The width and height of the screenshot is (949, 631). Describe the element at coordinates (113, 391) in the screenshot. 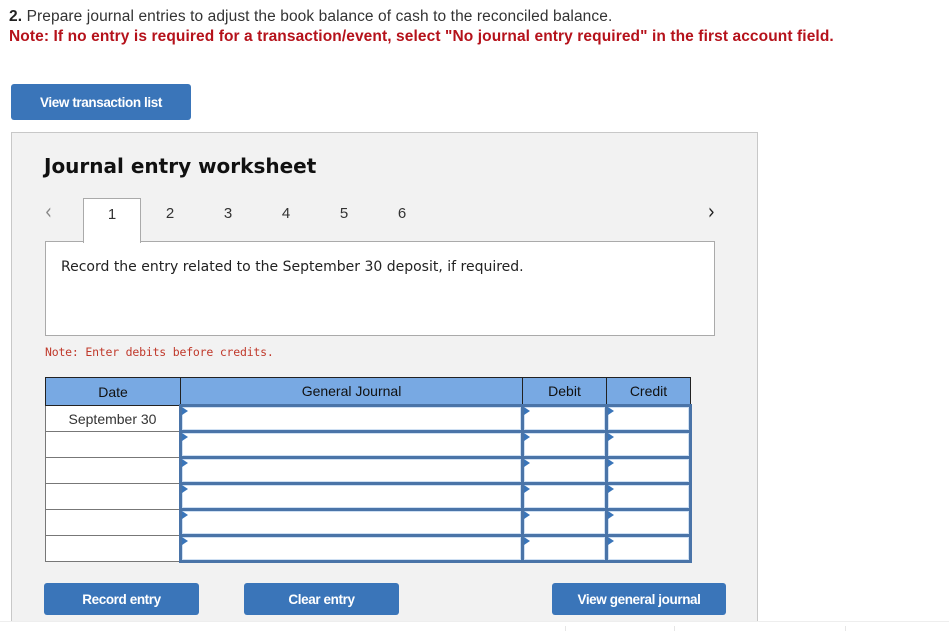

I see `column-header-date: Date` at that location.